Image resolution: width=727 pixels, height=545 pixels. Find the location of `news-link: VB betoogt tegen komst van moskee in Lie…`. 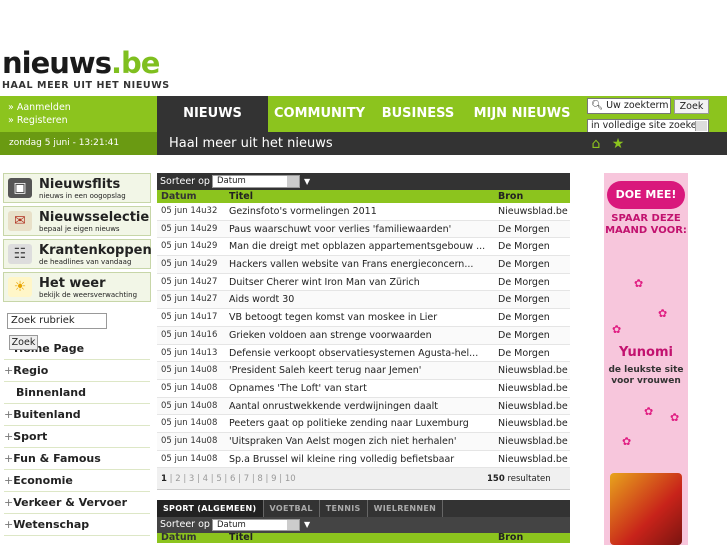

news-link: VB betoogt tegen komst van moskee in Lie… is located at coordinates (360, 318).